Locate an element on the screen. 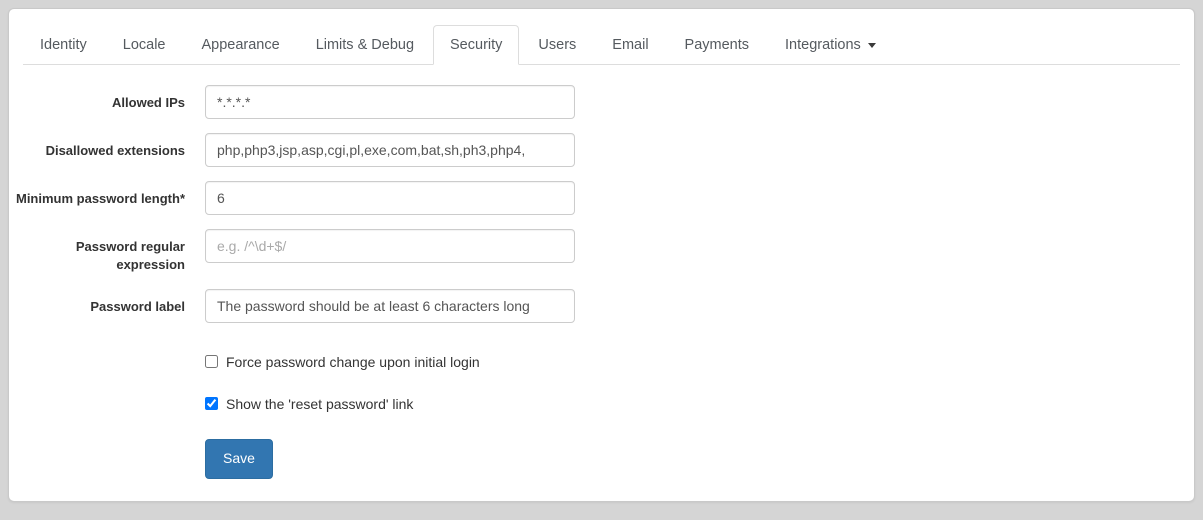 Image resolution: width=1203 pixels, height=520 pixels. input-password-regular-expression is located at coordinates (390, 246).